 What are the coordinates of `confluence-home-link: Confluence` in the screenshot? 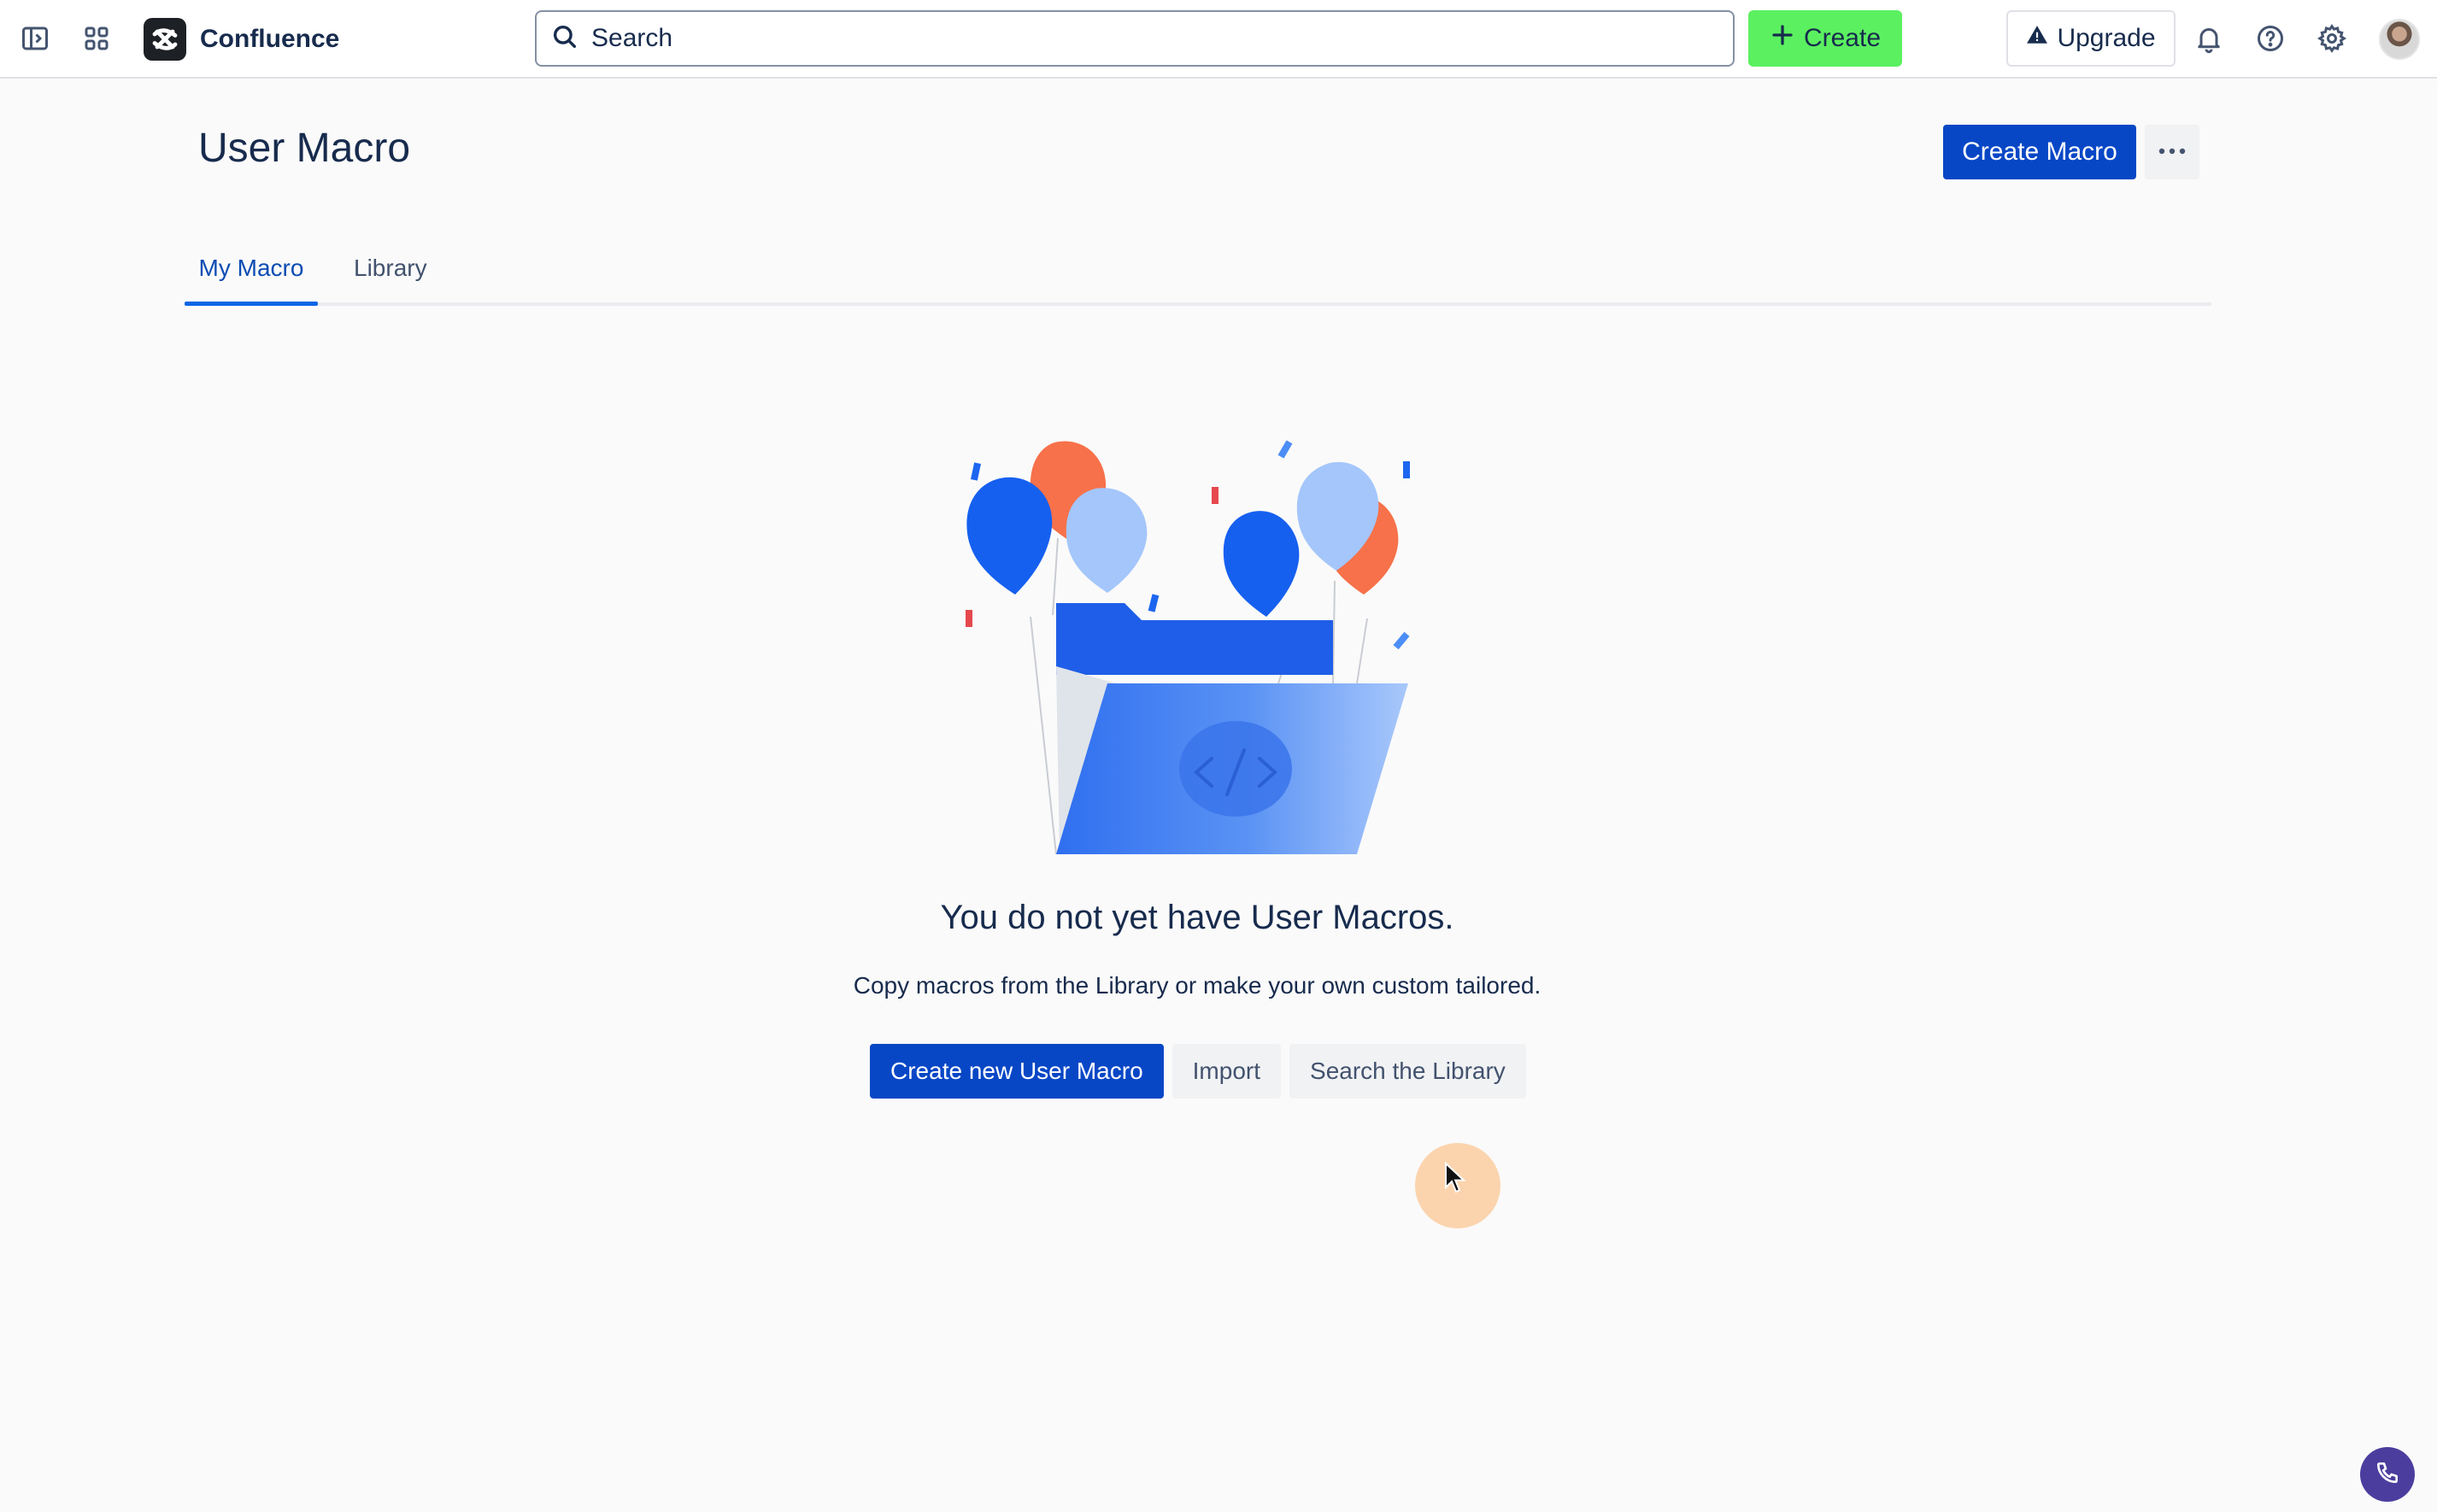 It's located at (241, 39).